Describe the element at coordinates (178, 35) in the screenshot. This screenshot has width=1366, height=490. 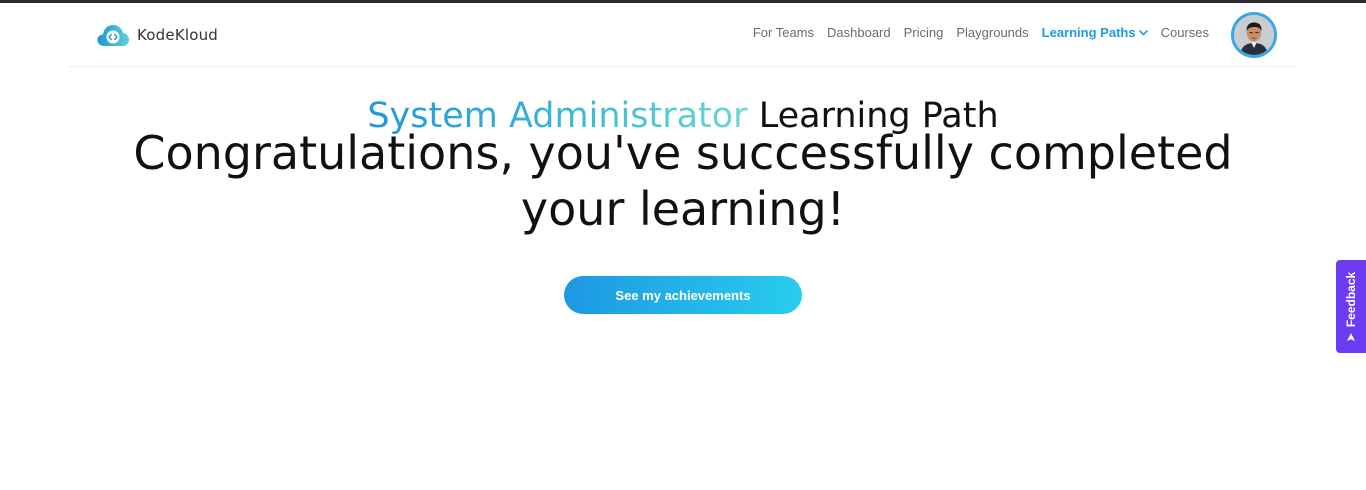
I see `brand-name: KodeKloud` at that location.